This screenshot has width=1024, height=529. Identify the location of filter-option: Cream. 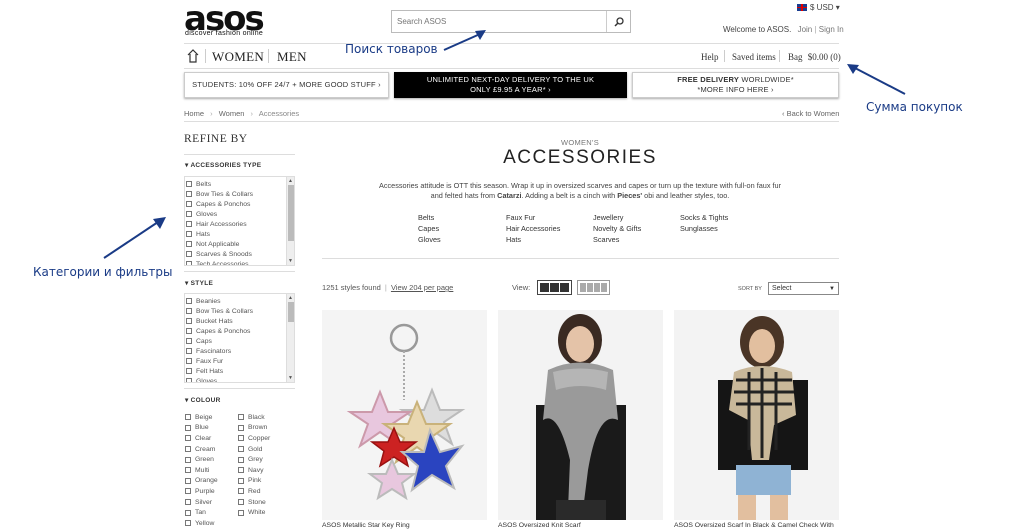
(211, 449).